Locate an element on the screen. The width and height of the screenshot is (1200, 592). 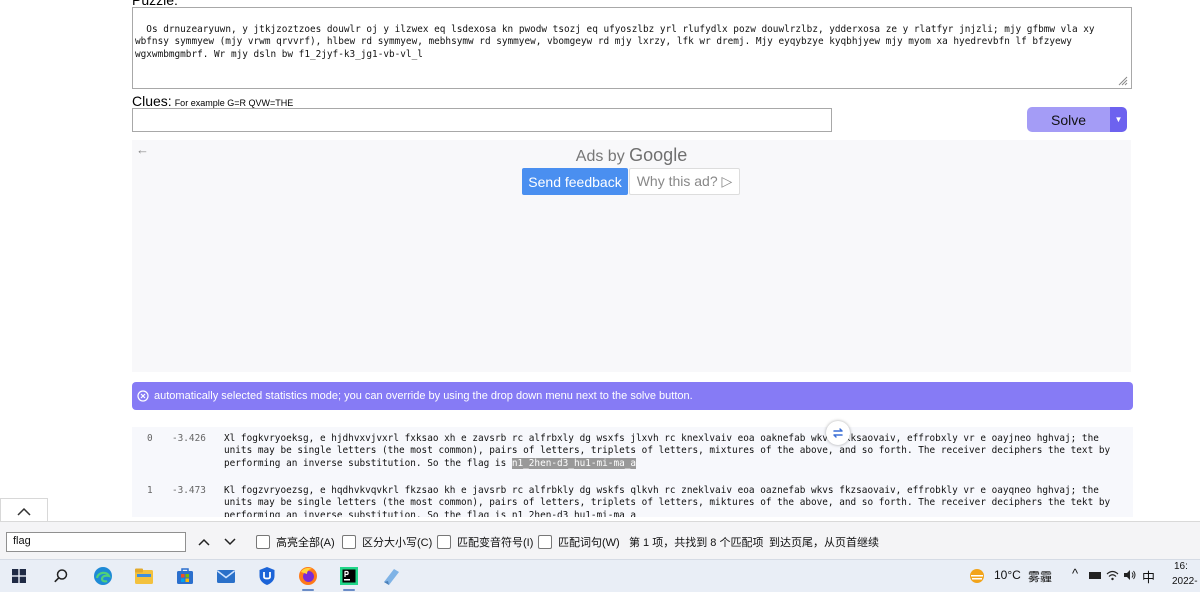
find-bar-collapse-button is located at coordinates (24, 510).